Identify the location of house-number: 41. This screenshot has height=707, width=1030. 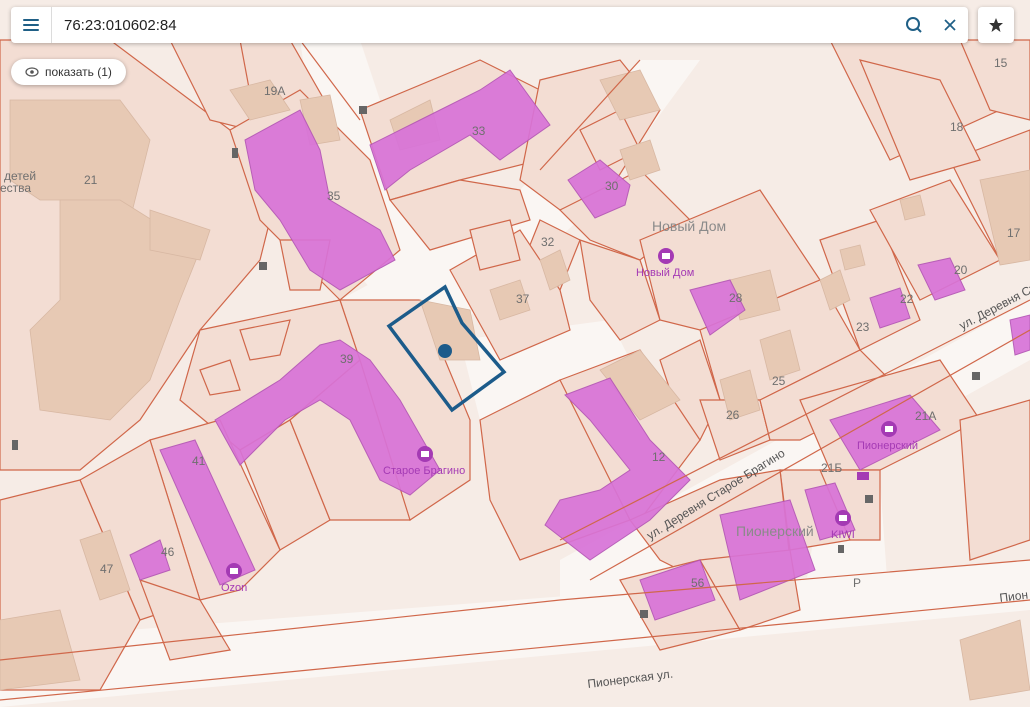
(199, 461).